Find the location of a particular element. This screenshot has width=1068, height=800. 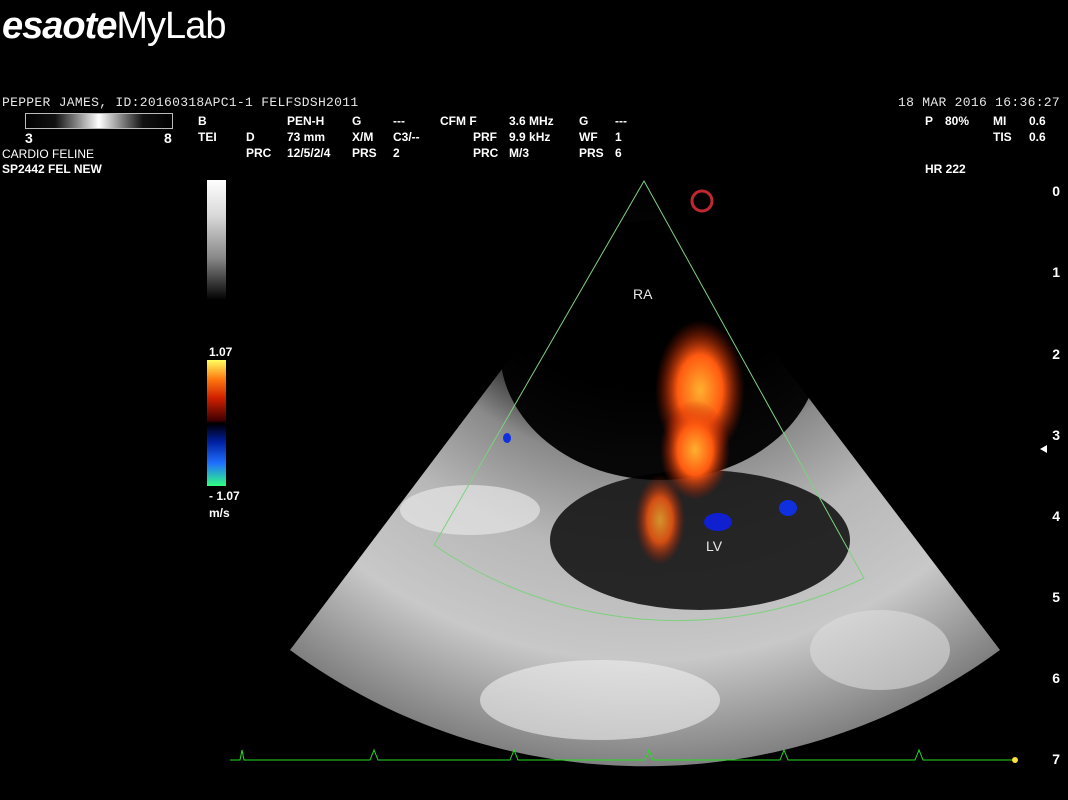

depth-tick-1: 1 is located at coordinates (1056, 272).